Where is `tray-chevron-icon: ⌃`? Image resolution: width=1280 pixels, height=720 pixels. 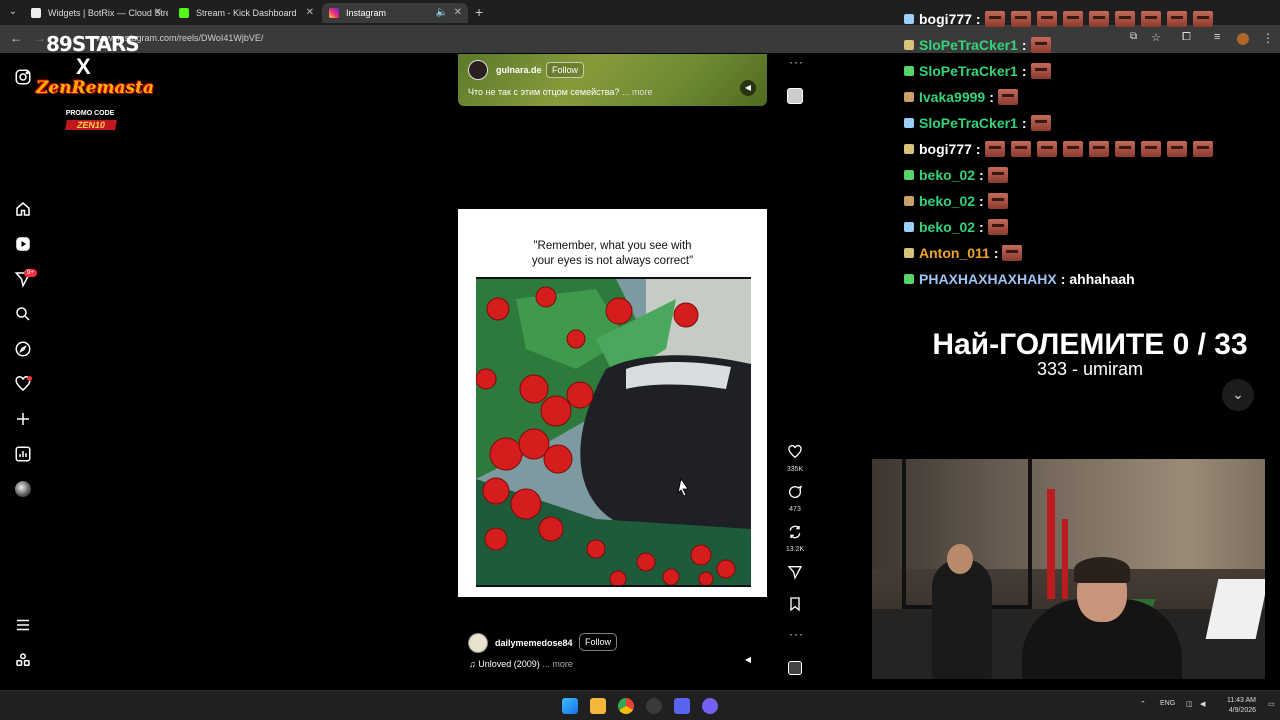 tray-chevron-icon: ⌃ is located at coordinates (1143, 704).